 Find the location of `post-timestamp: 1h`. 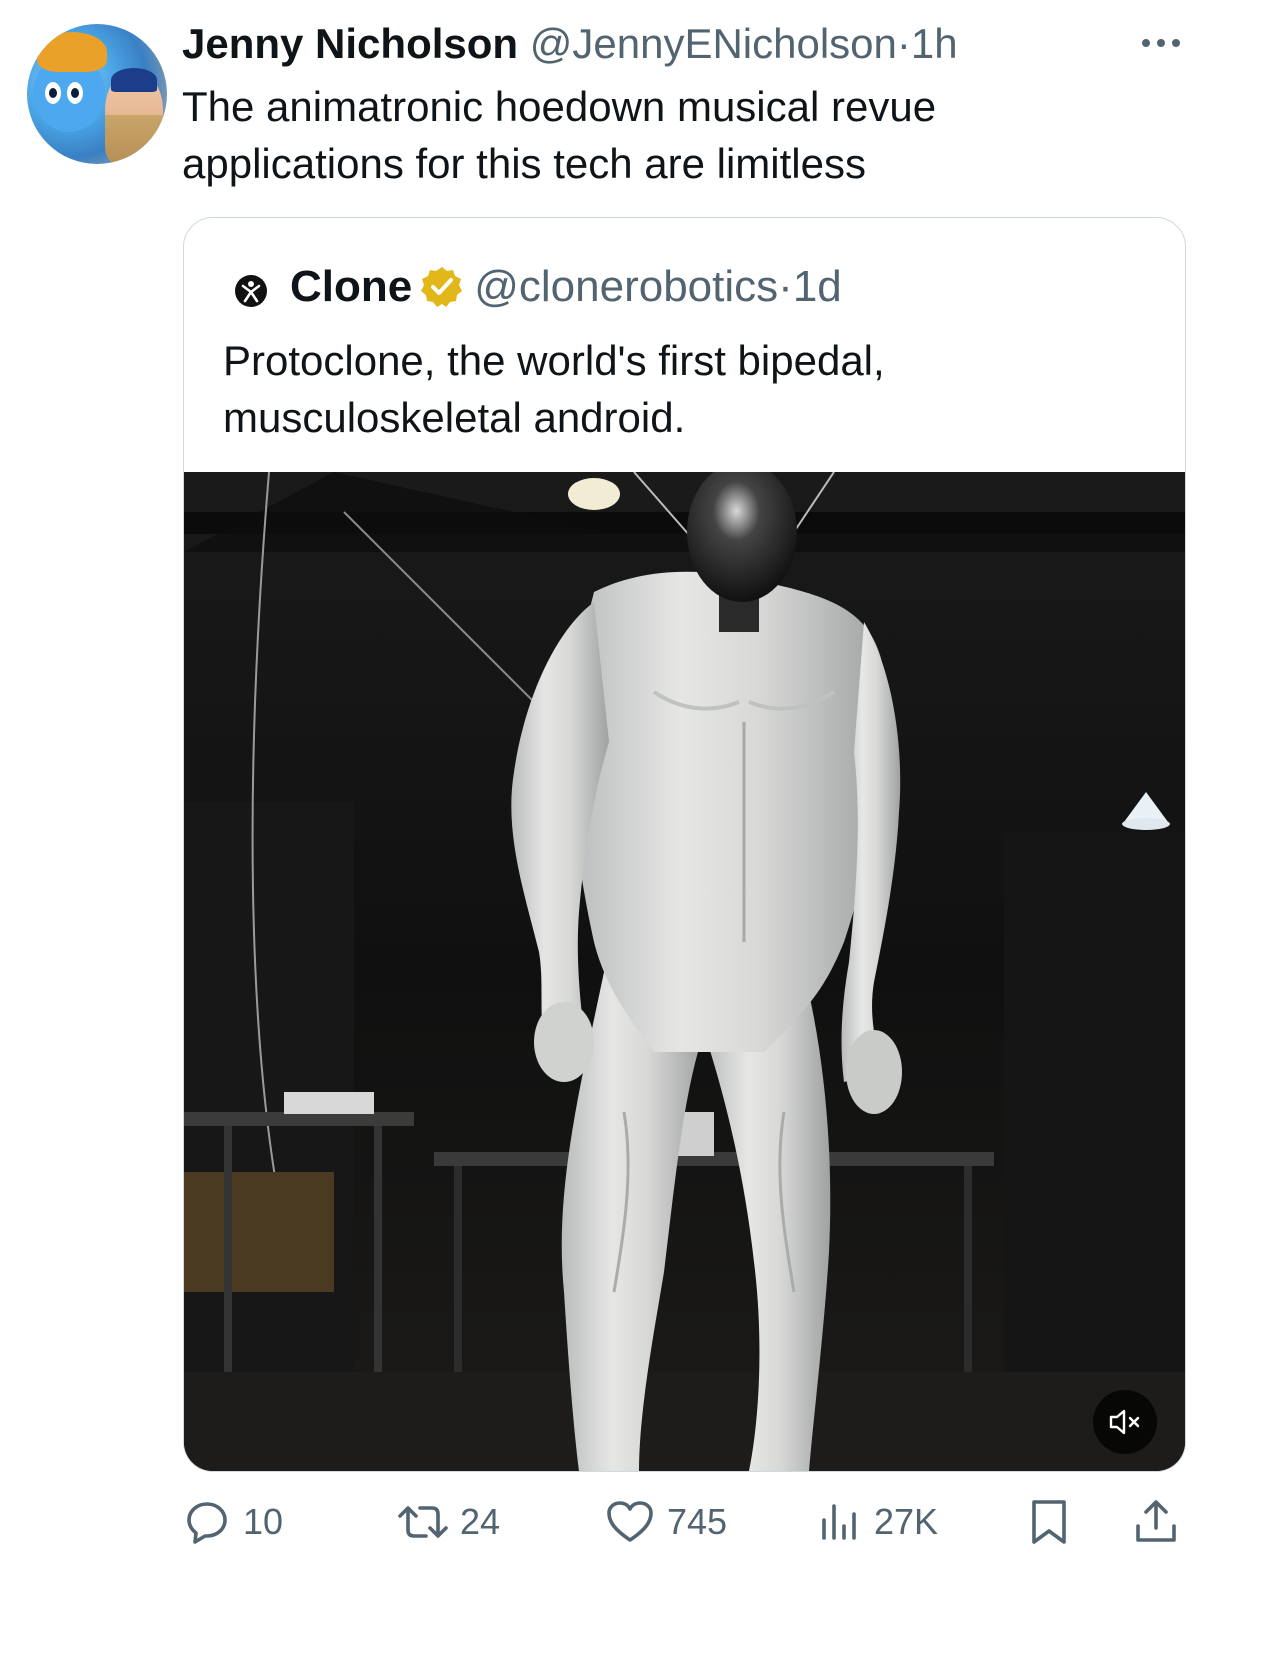

post-timestamp: 1h is located at coordinates (934, 43).